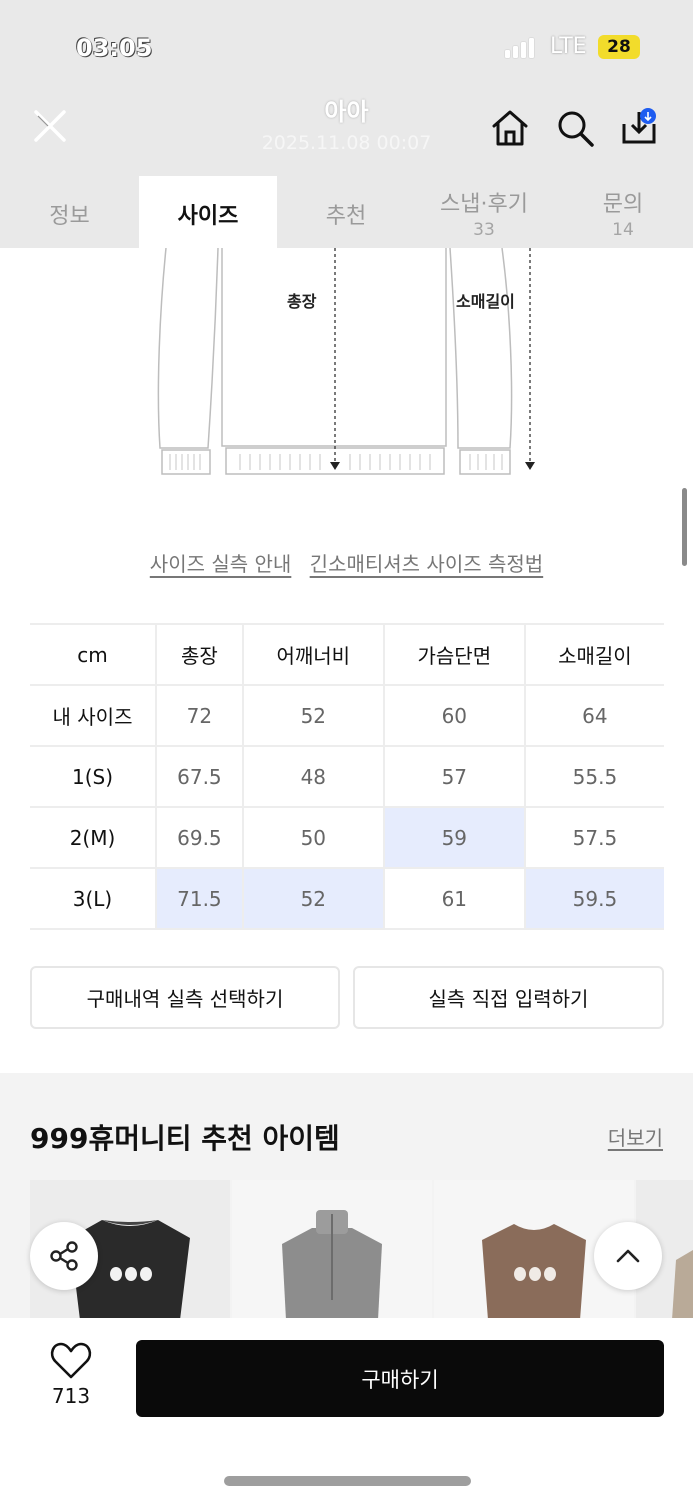 The height and width of the screenshot is (1500, 693). What do you see at coordinates (593, 837) in the screenshot?
I see `table-cell: 57.5` at bounding box center [593, 837].